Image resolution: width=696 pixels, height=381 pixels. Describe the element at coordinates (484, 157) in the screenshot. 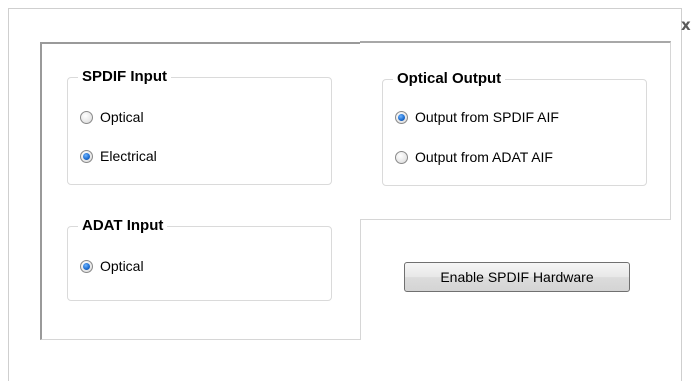

I see `radio-label: Output from ADAT AIF` at that location.